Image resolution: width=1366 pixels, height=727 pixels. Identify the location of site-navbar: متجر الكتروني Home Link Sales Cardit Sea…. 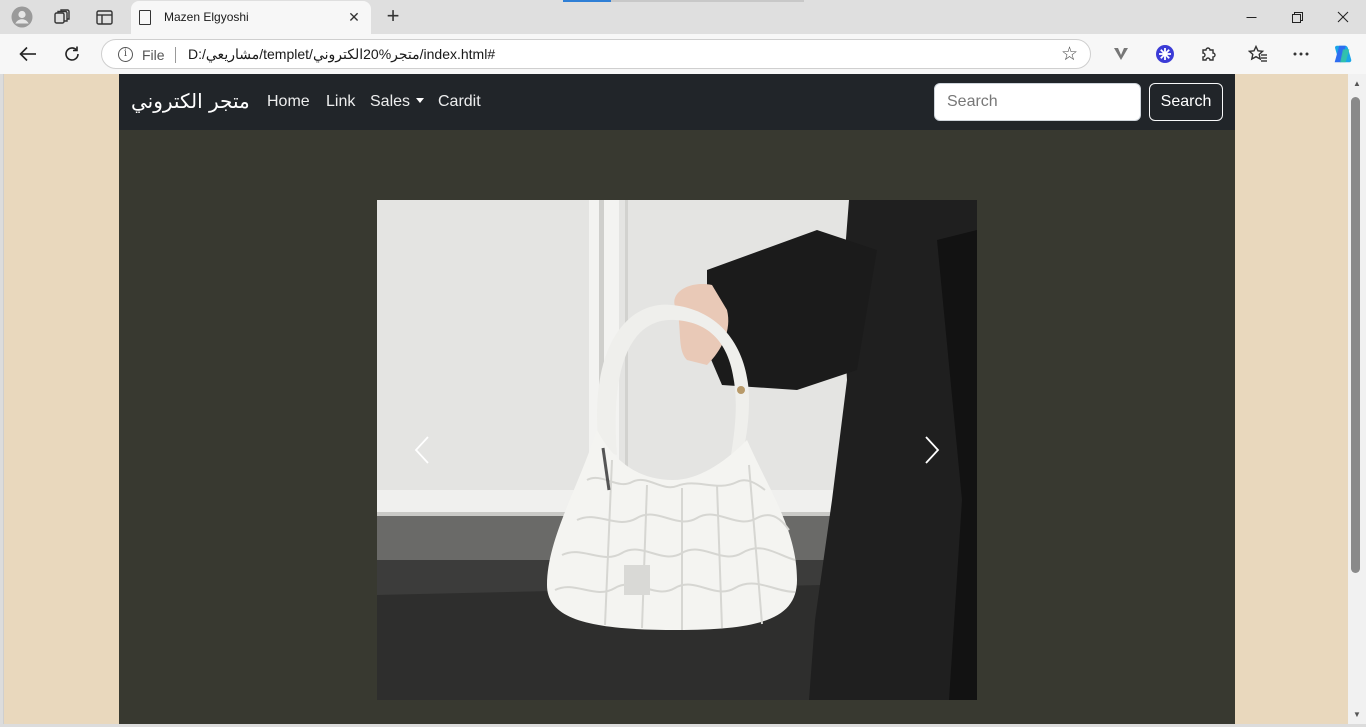
(677, 102).